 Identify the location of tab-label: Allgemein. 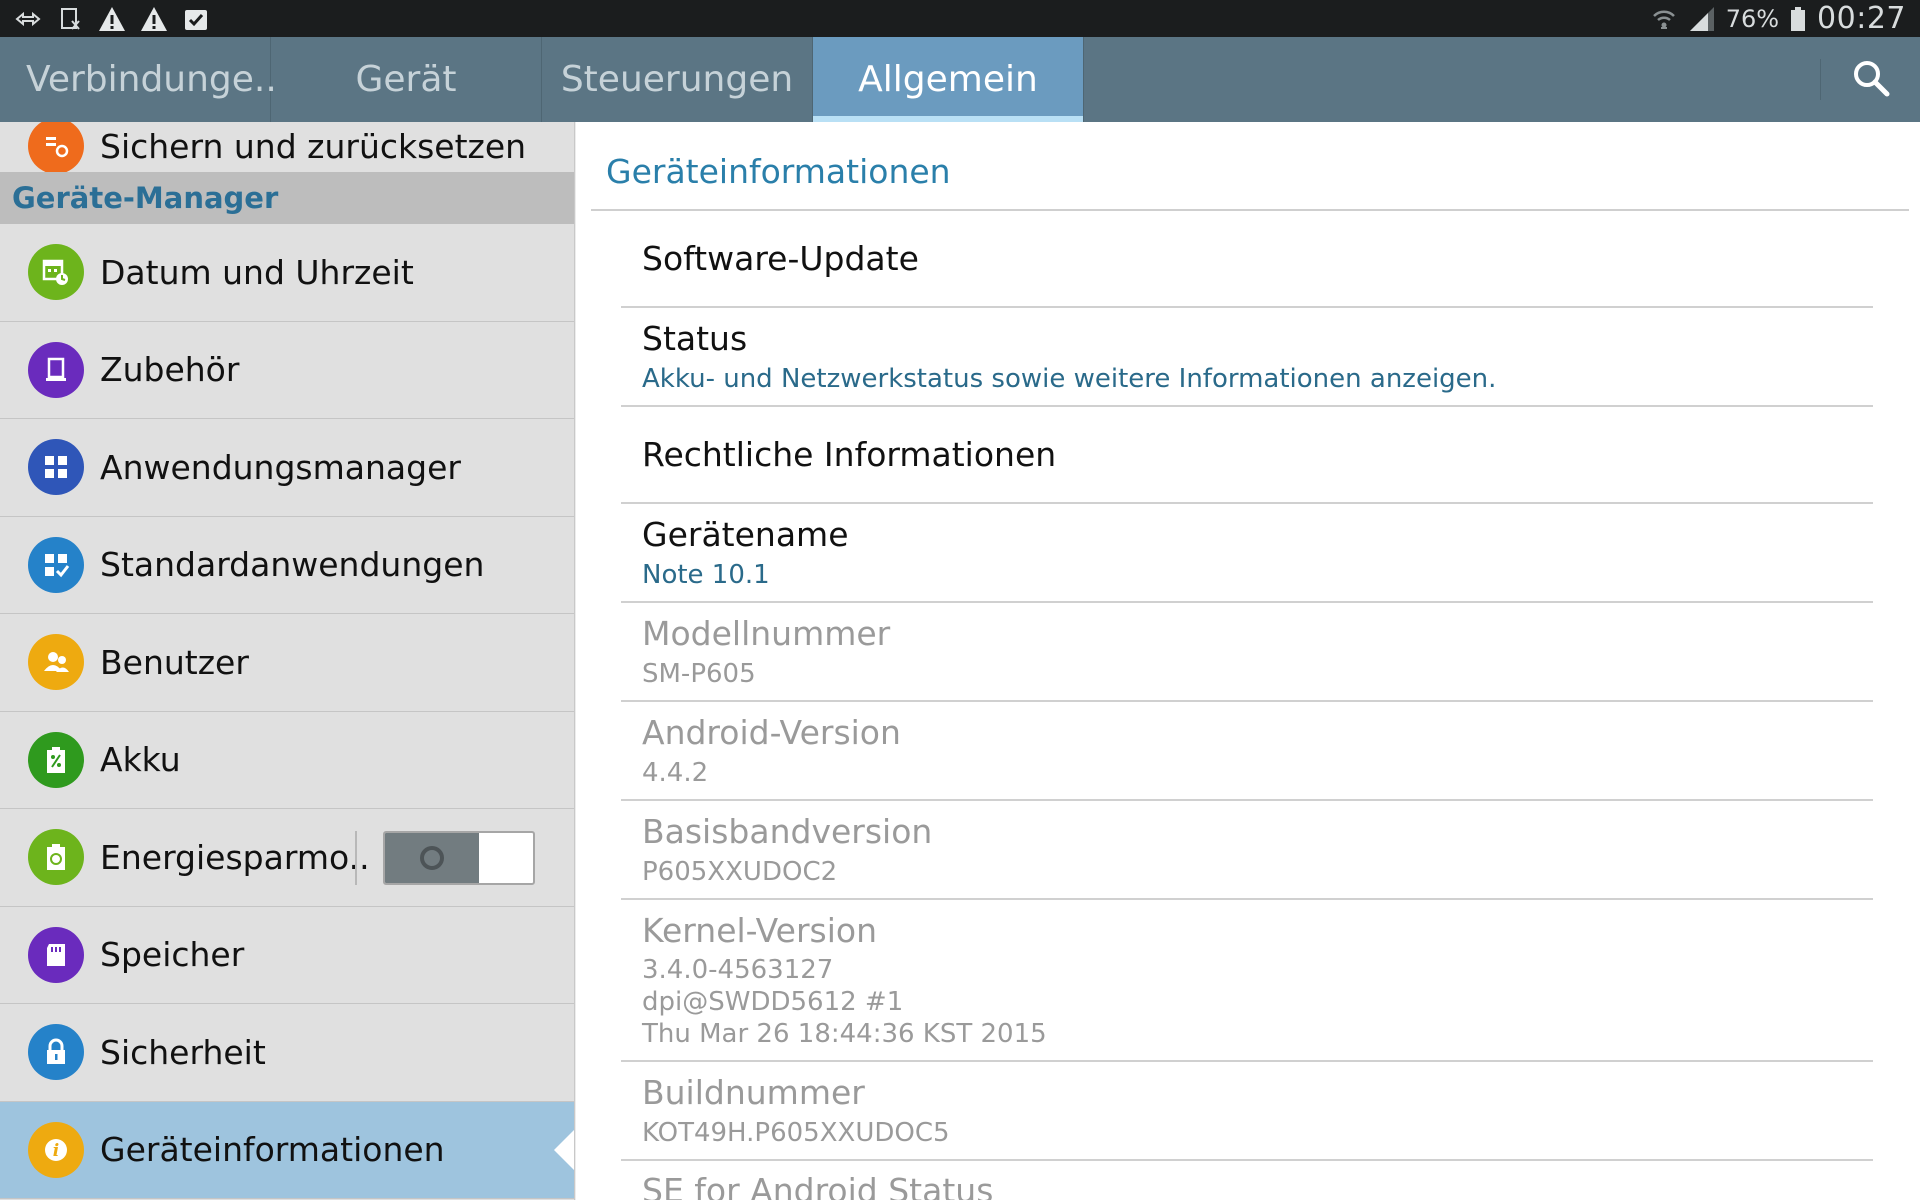
(948, 79).